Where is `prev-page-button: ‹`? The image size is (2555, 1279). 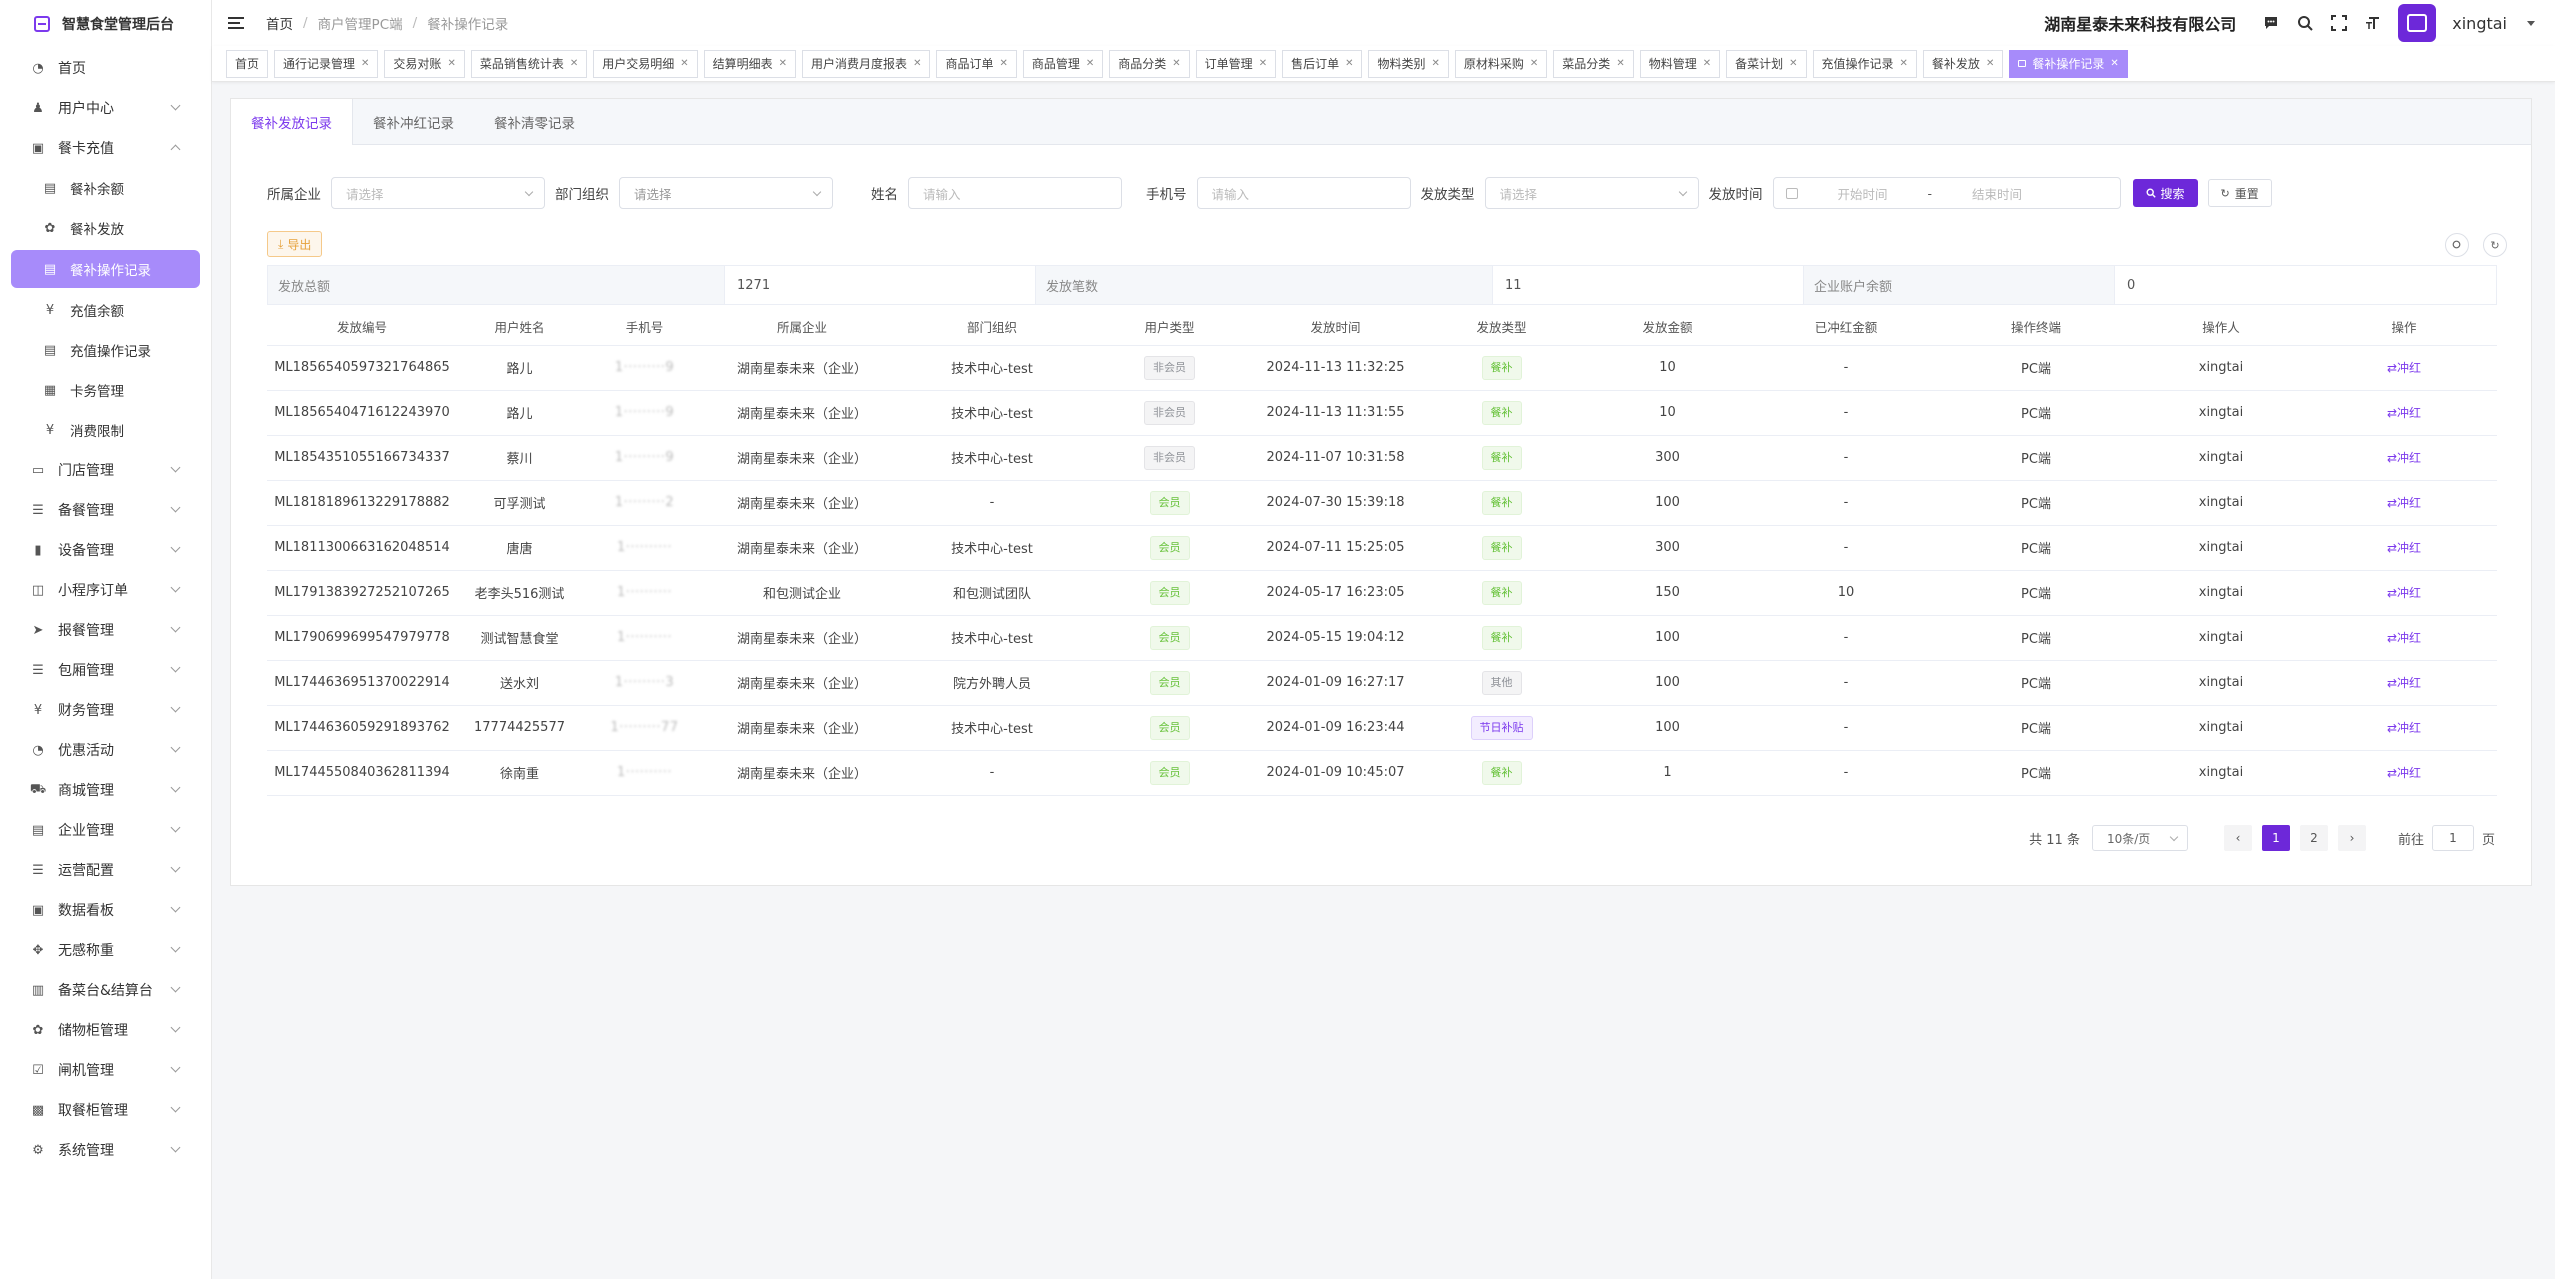
prev-page-button: ‹ is located at coordinates (2237, 838).